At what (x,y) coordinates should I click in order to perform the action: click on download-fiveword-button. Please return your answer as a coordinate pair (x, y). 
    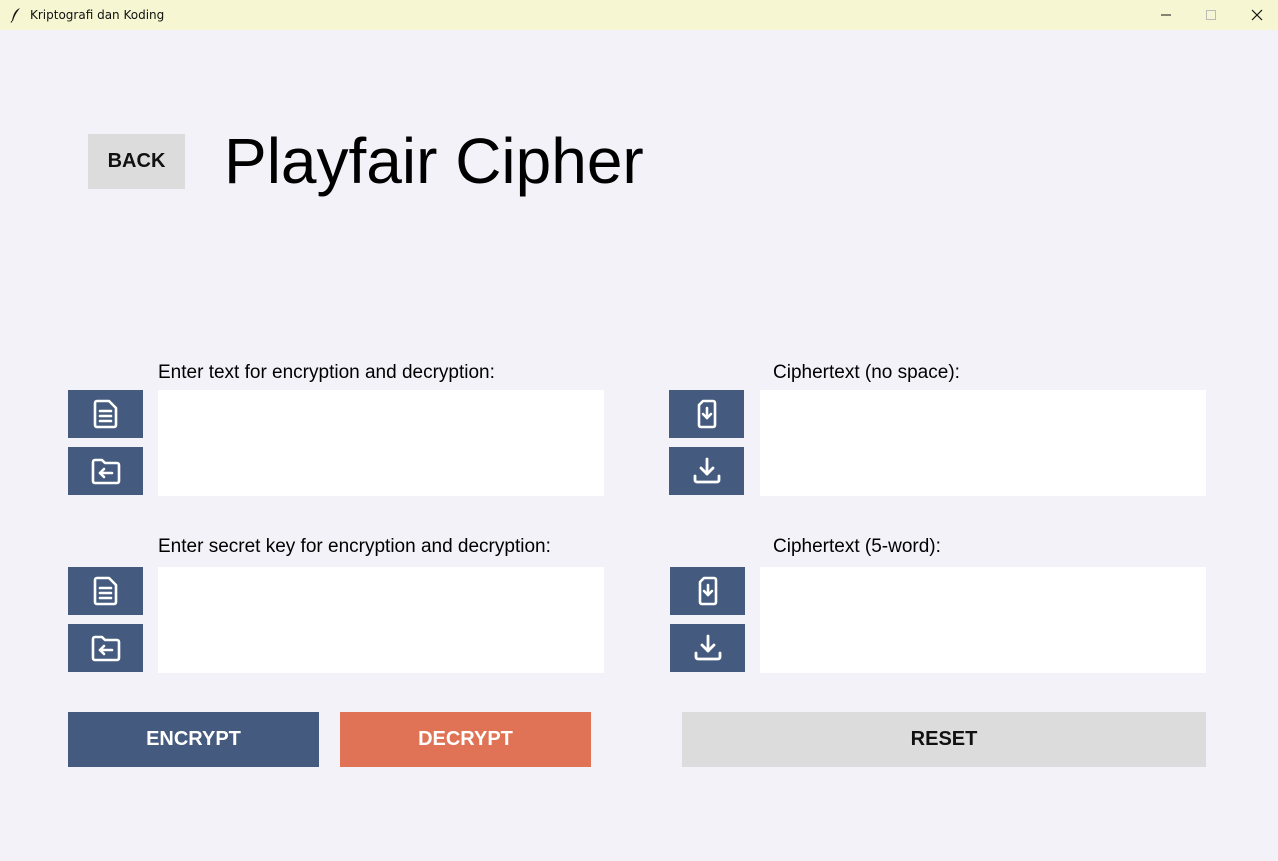
    Looking at the image, I should click on (707, 648).